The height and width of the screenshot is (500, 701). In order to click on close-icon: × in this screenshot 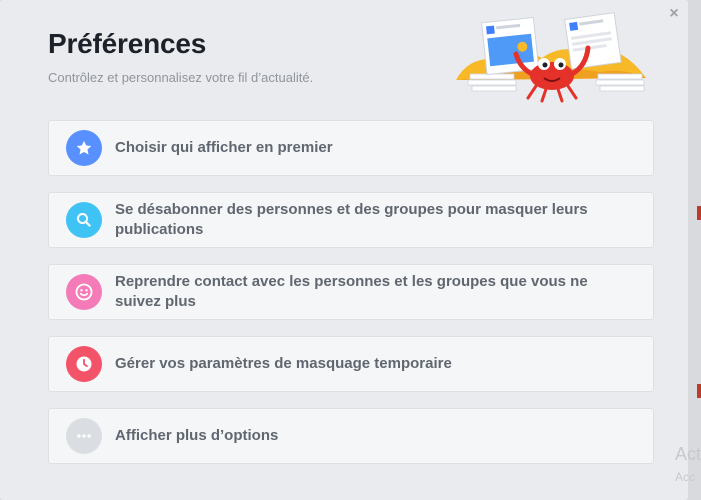, I will do `click(674, 14)`.